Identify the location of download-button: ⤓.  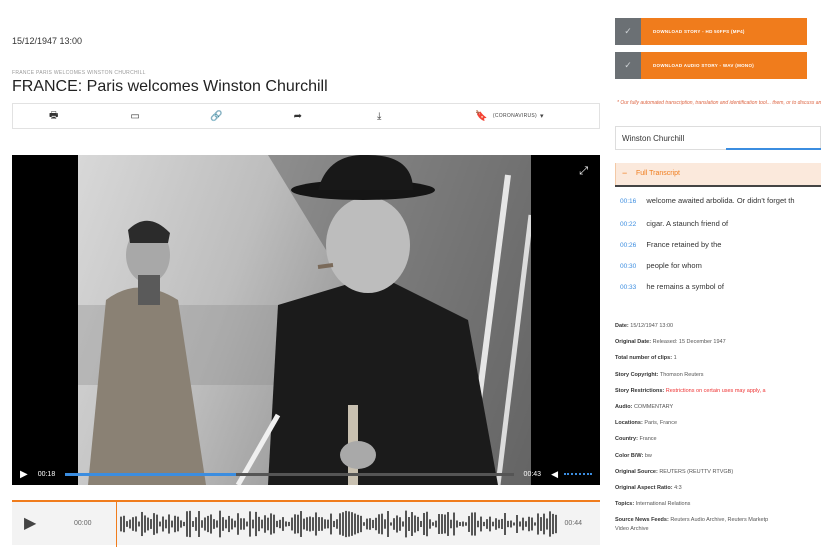
(379, 116).